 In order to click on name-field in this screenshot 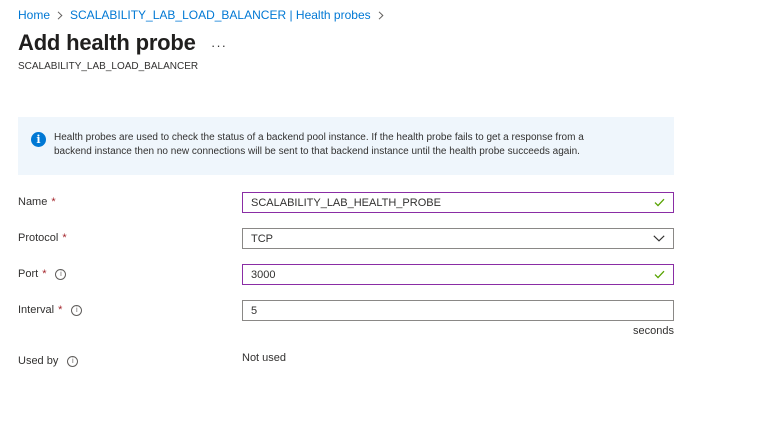, I will do `click(458, 202)`.